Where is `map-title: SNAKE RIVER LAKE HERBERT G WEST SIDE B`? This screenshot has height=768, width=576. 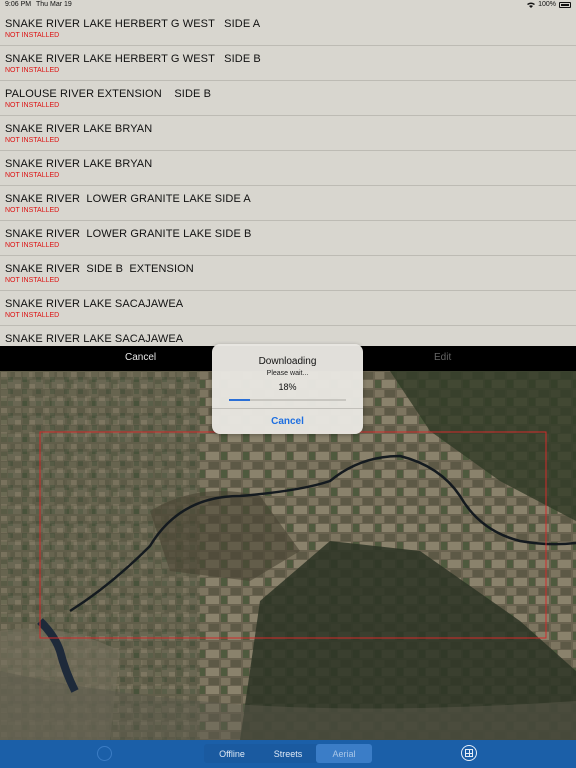 map-title: SNAKE RIVER LAKE HERBERT G WEST SIDE B is located at coordinates (133, 59).